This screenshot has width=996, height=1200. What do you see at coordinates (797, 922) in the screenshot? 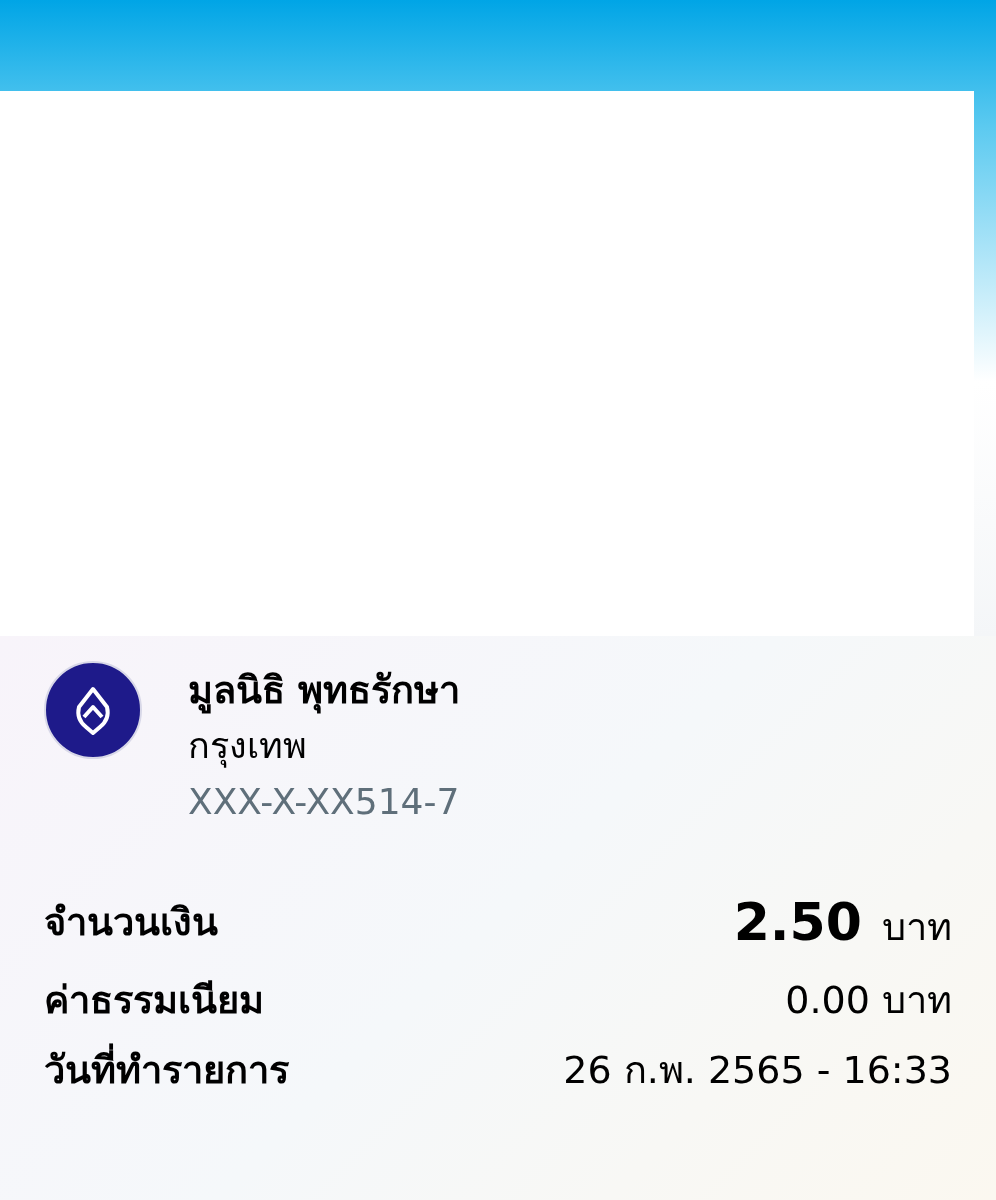
I see `amount-value: 2.50` at bounding box center [797, 922].